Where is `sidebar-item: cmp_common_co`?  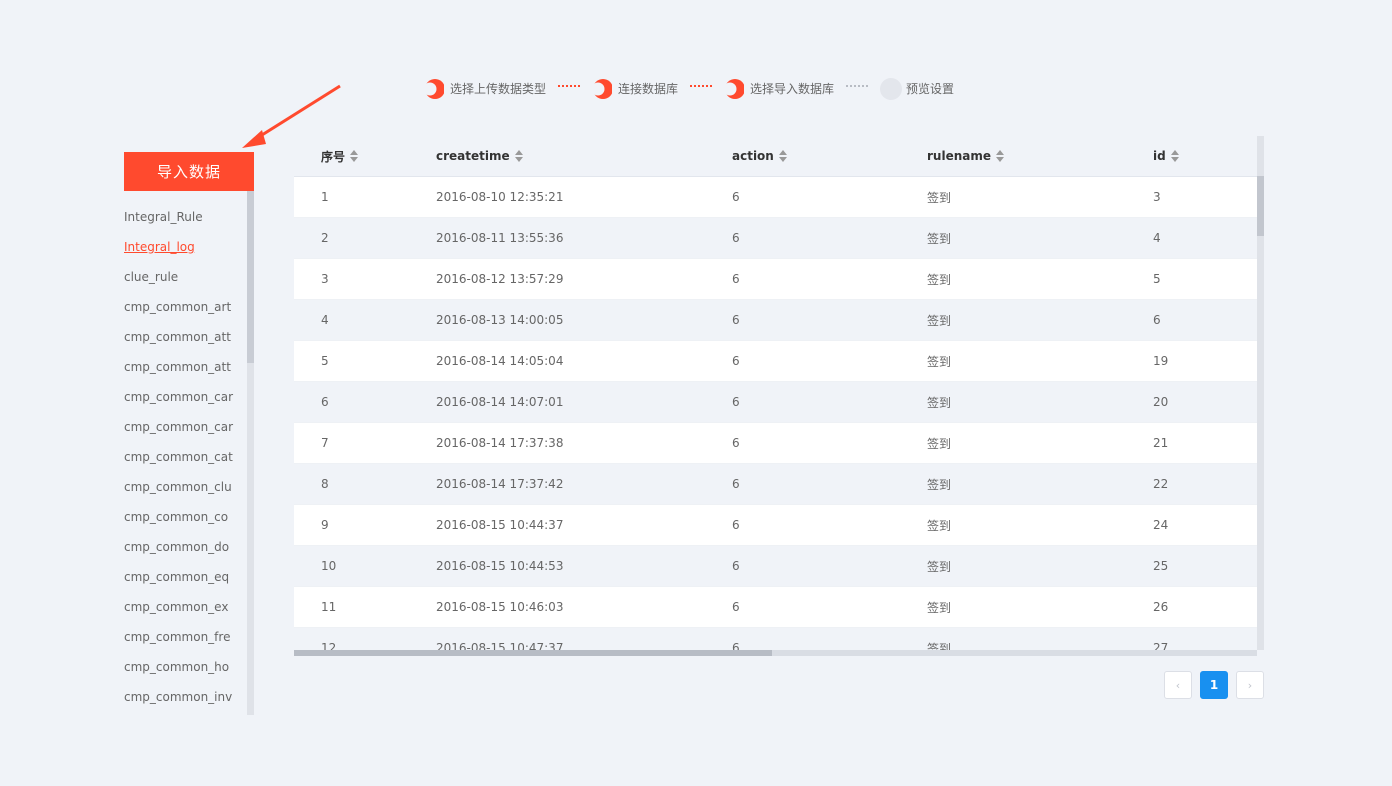
sidebar-item: cmp_common_co is located at coordinates (185, 517).